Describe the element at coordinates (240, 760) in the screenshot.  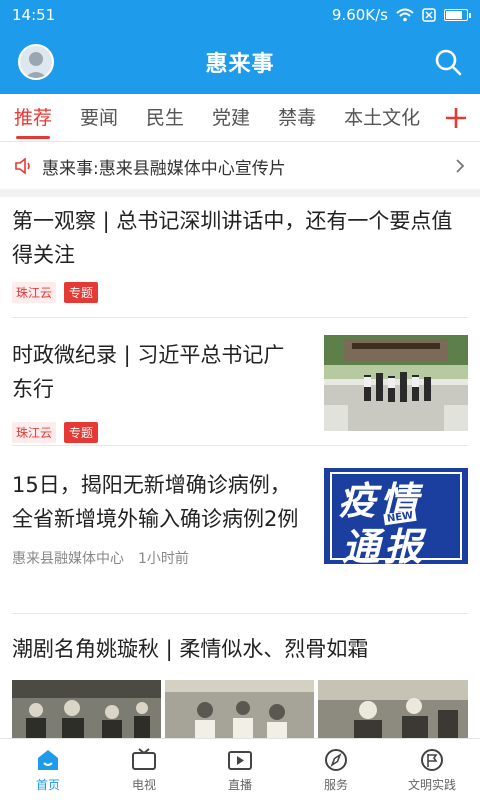
I see `video-icon` at that location.